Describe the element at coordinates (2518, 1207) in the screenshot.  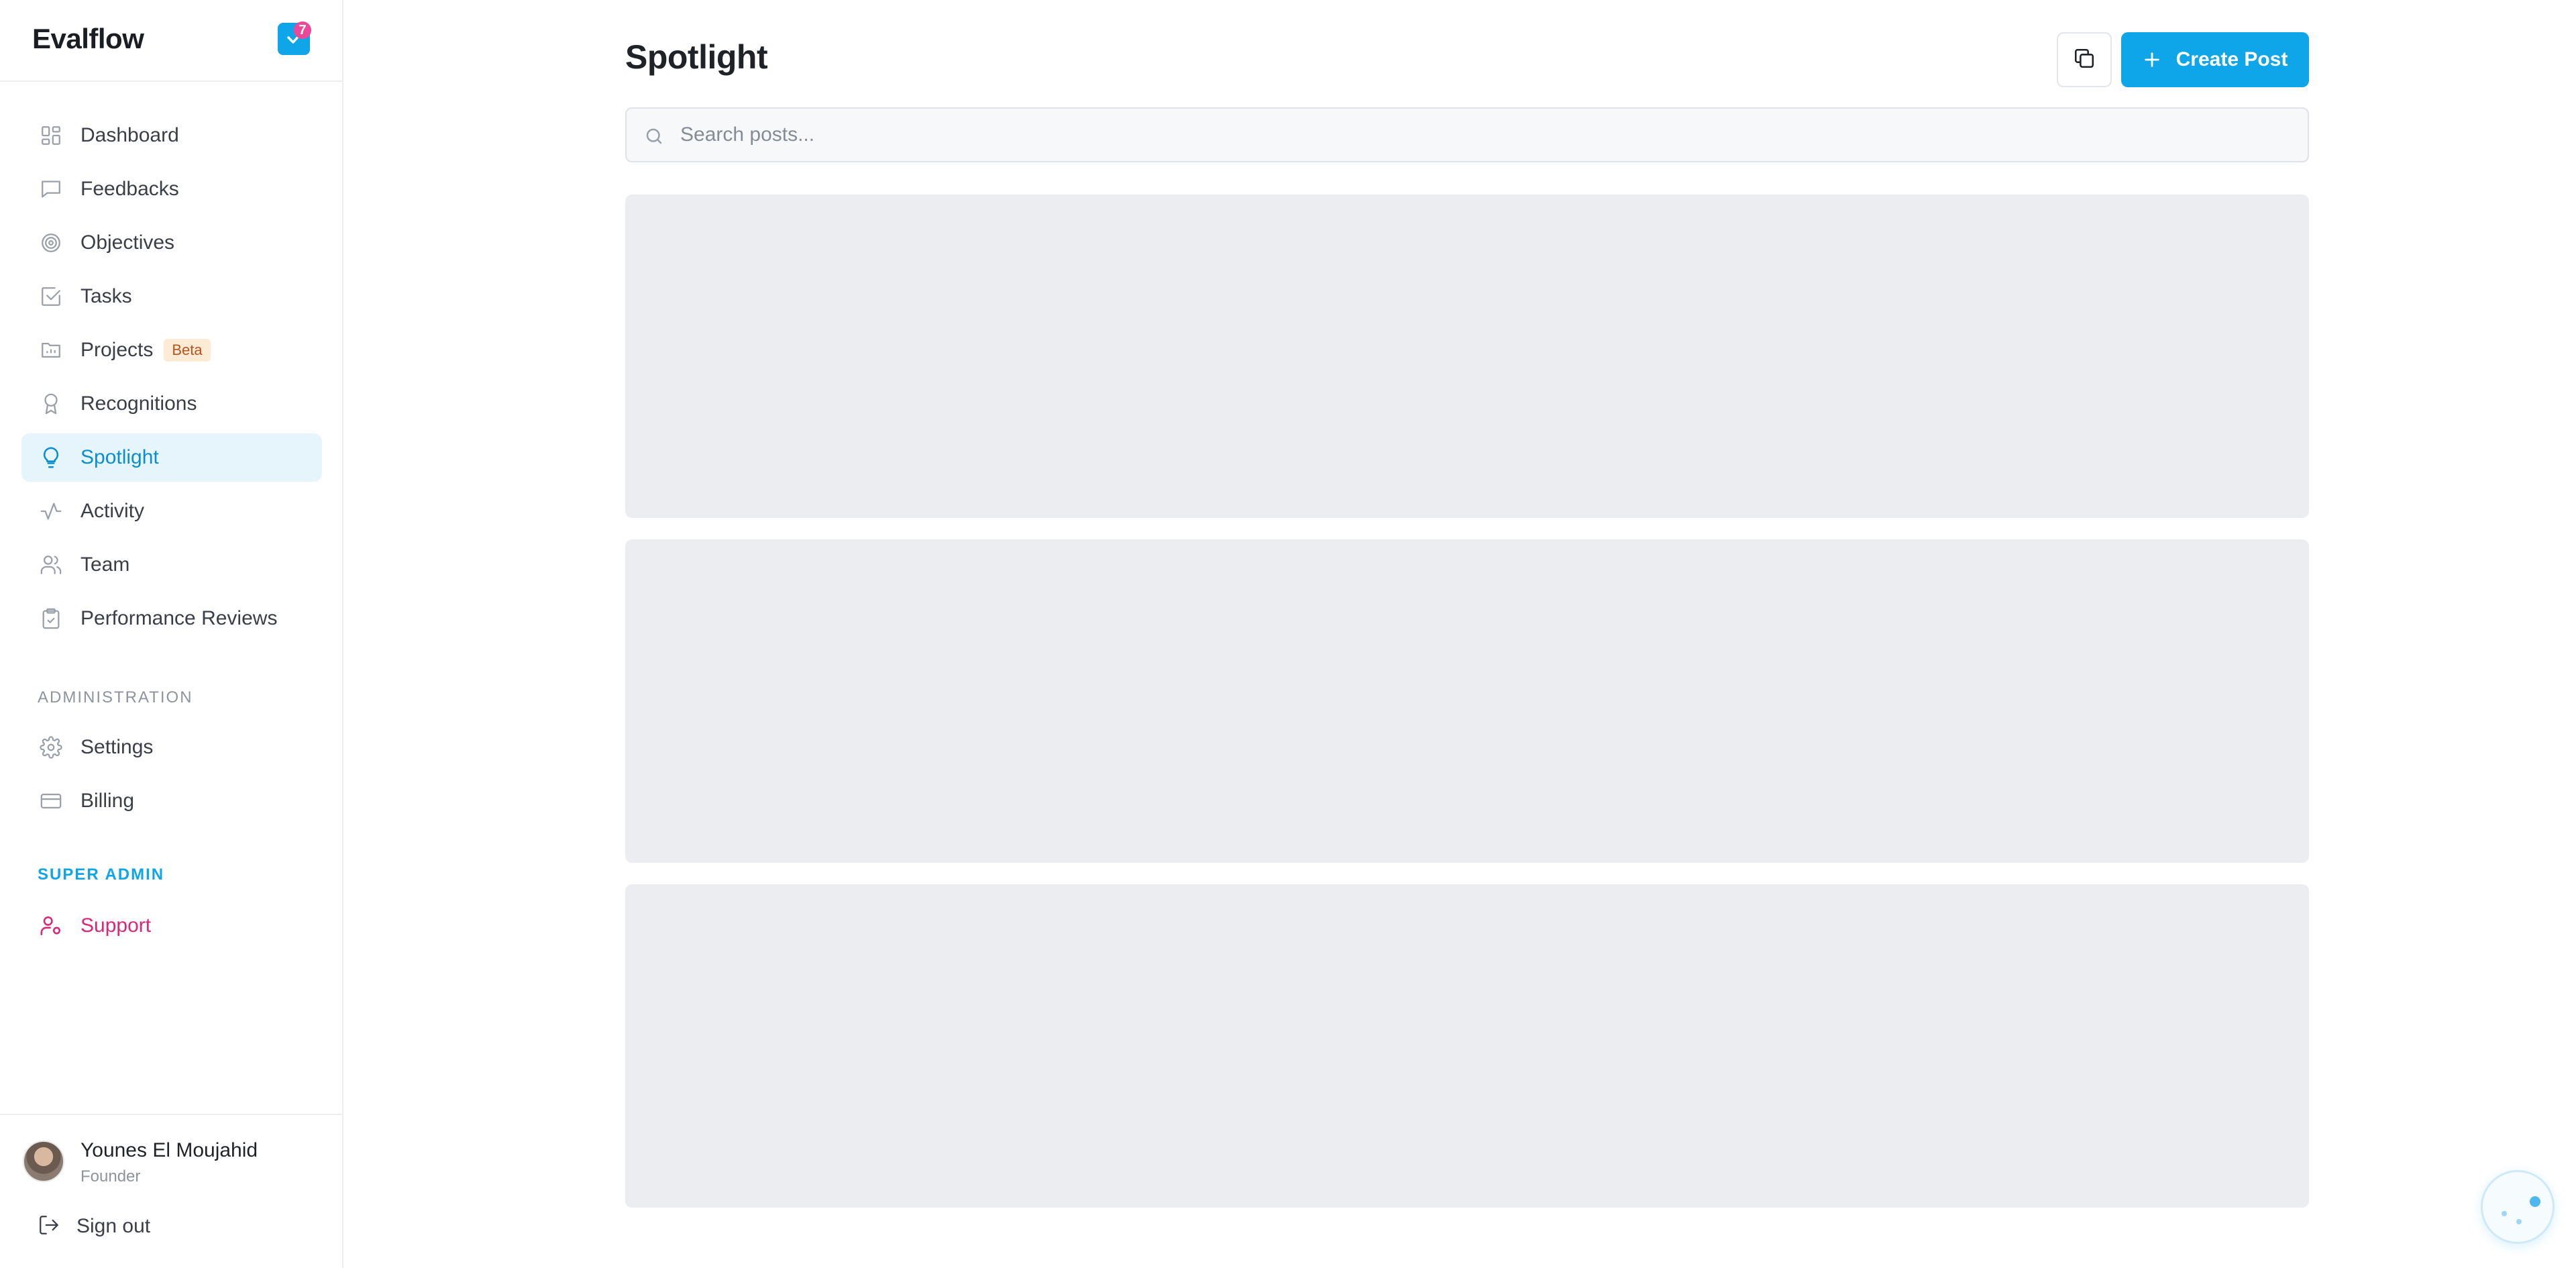
I see `chat-widget-button` at that location.